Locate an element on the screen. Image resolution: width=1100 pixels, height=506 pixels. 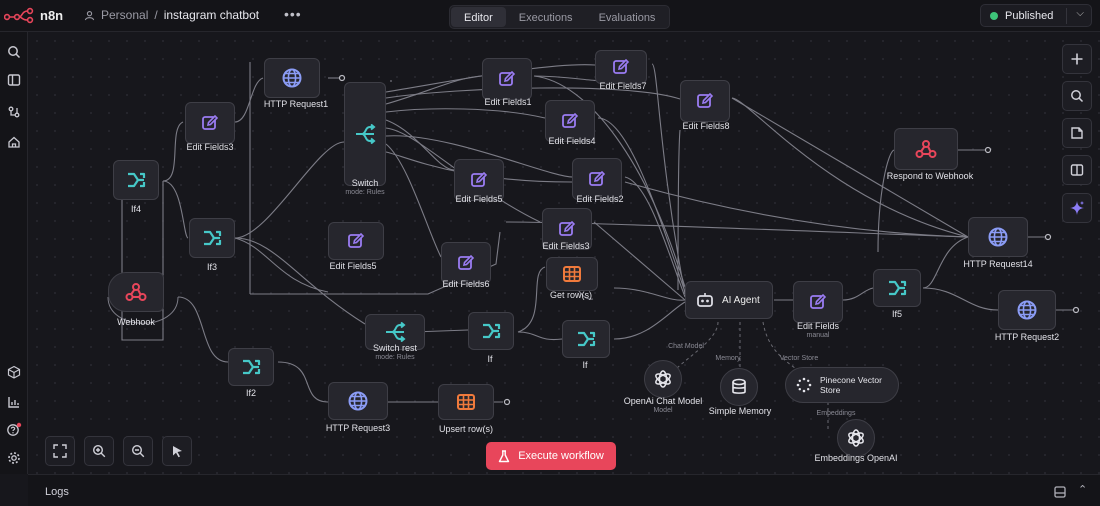
node-label: Edit Fields5 is located at coordinates (353, 266).